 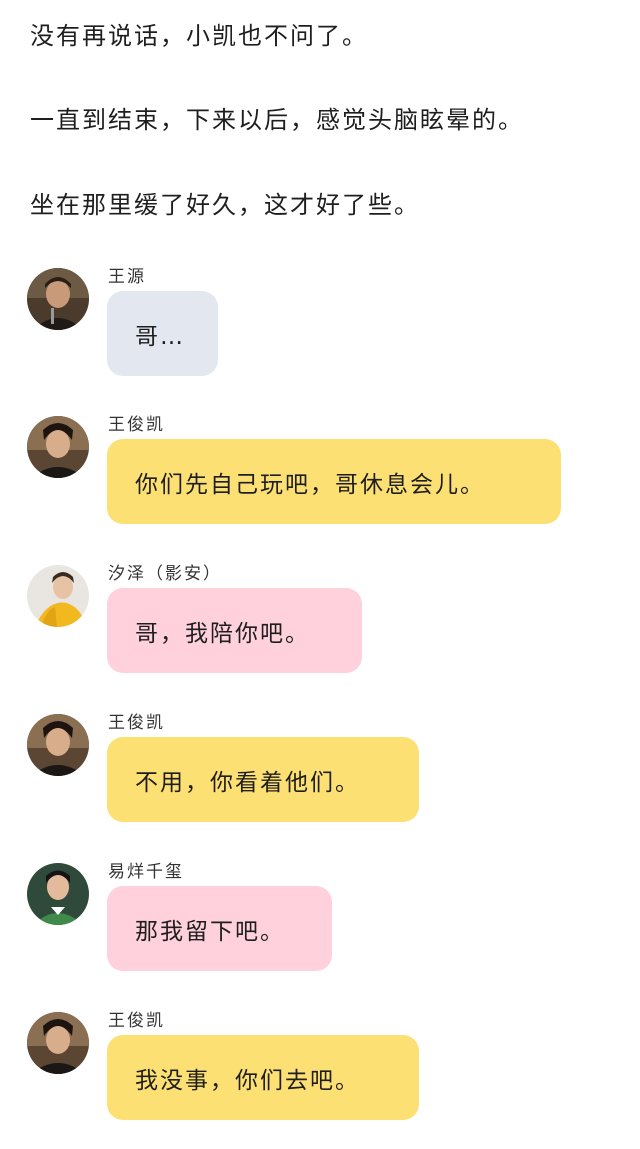 What do you see at coordinates (58, 894) in the screenshot?
I see `avatar-yiyangqianxi-icon` at bounding box center [58, 894].